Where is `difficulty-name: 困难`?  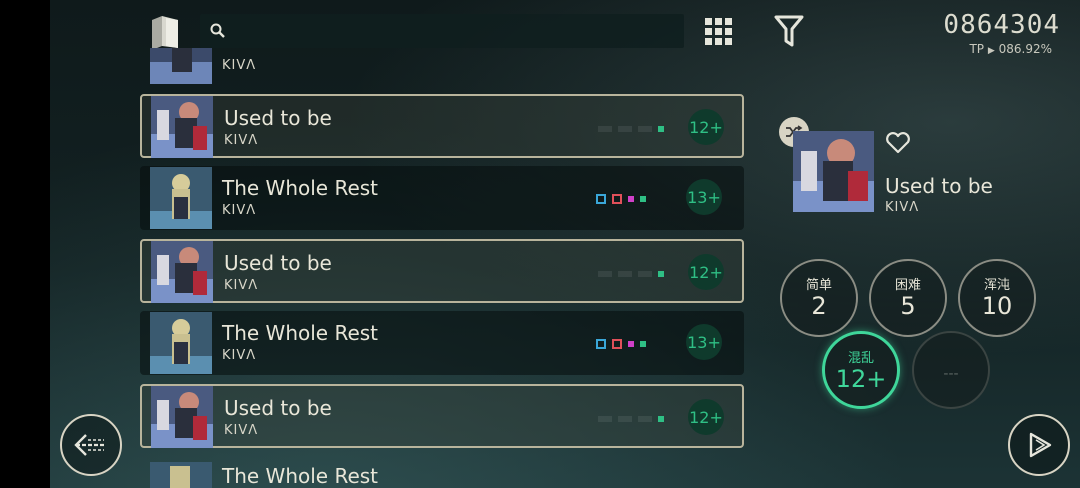
difficulty-name: 困难 is located at coordinates (907, 285).